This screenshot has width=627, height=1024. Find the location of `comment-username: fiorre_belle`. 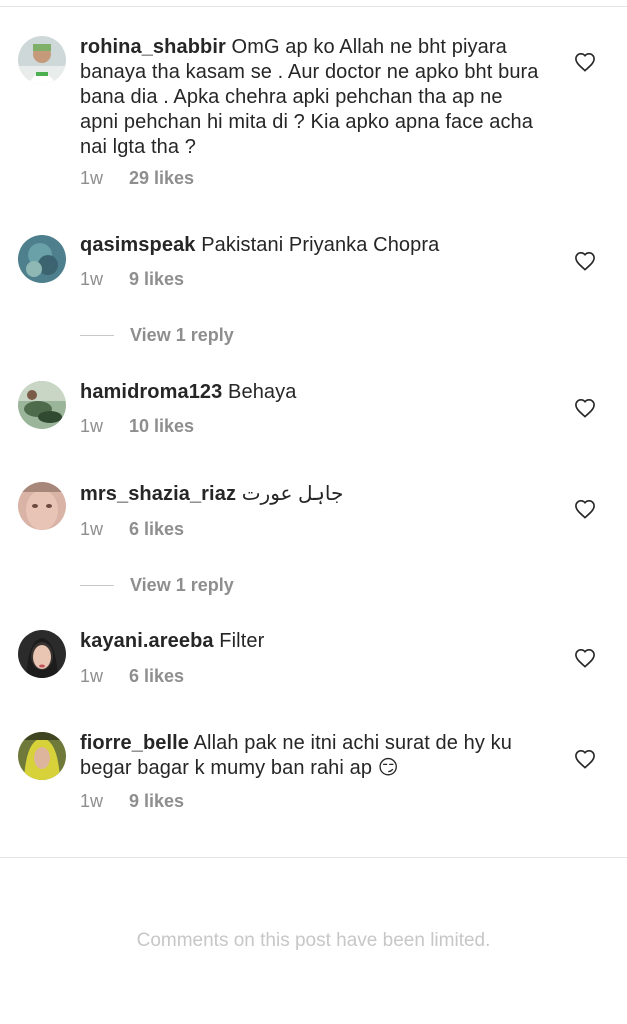

comment-username: fiorre_belle is located at coordinates (134, 743).